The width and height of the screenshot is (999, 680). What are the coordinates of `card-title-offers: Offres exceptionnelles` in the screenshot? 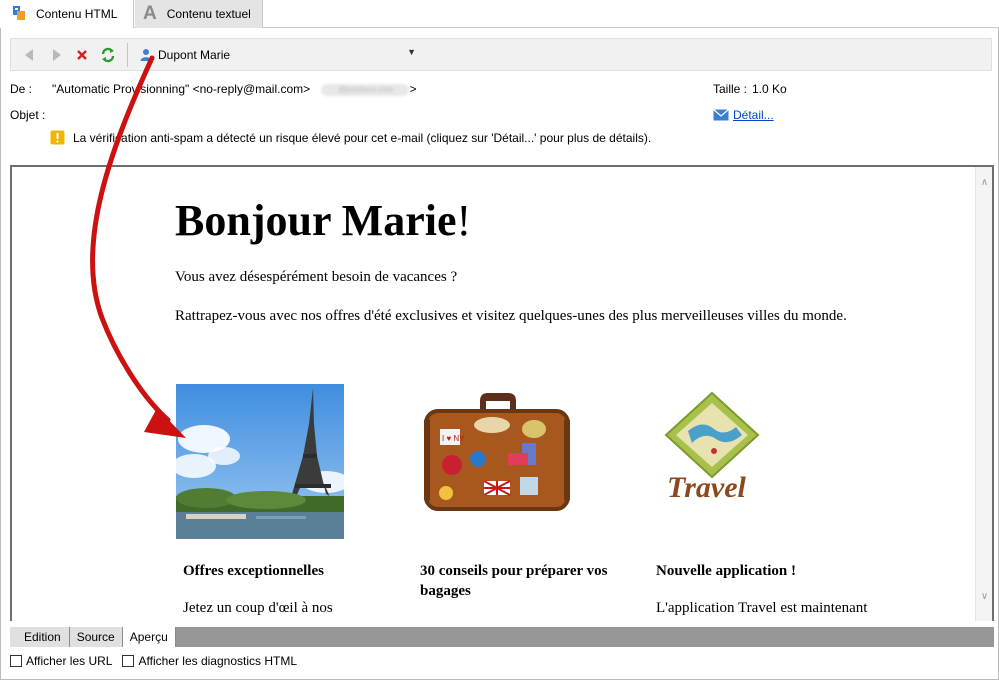 It's located at (253, 571).